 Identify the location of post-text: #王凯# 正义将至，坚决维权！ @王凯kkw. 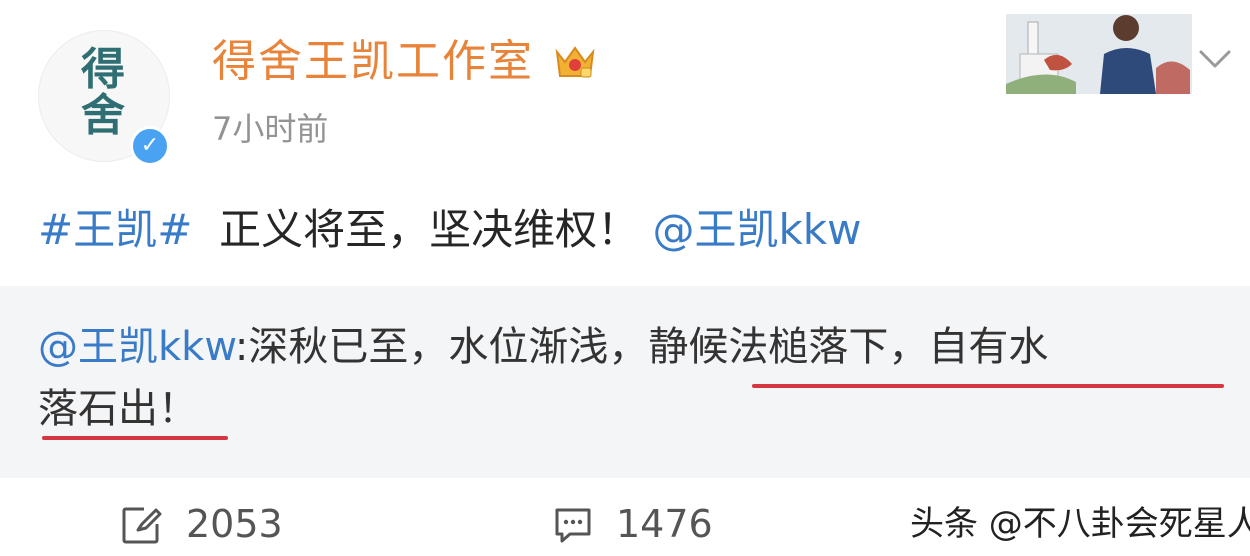
(449, 230).